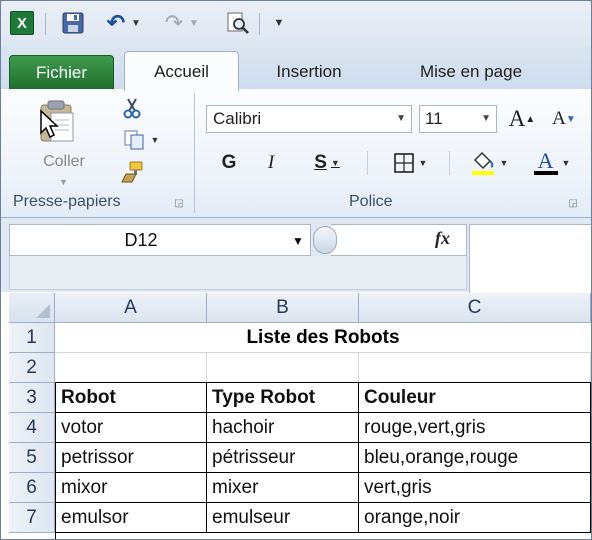  Describe the element at coordinates (279, 23) in the screenshot. I see `customize-toolbar-button: ▼` at that location.